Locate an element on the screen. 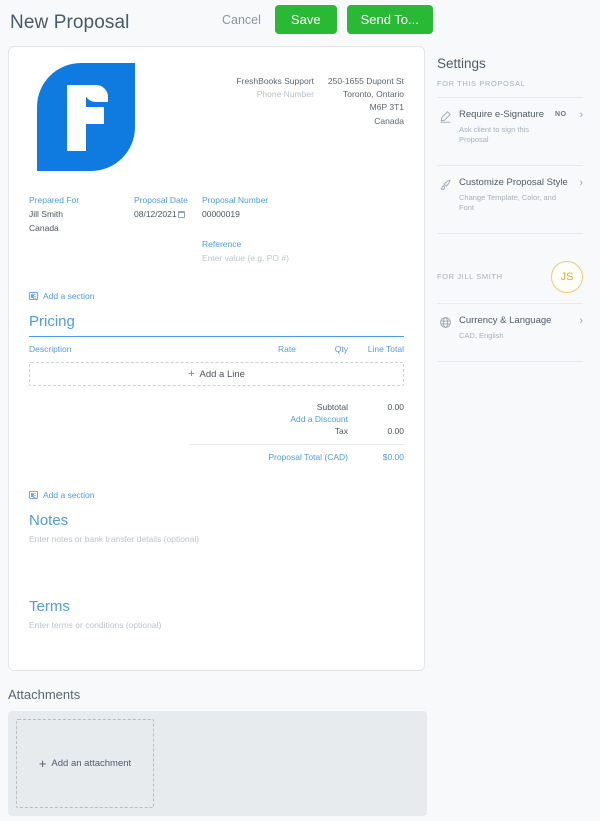 This screenshot has width=600, height=821. freshbooks-logo-icon is located at coordinates (86, 117).